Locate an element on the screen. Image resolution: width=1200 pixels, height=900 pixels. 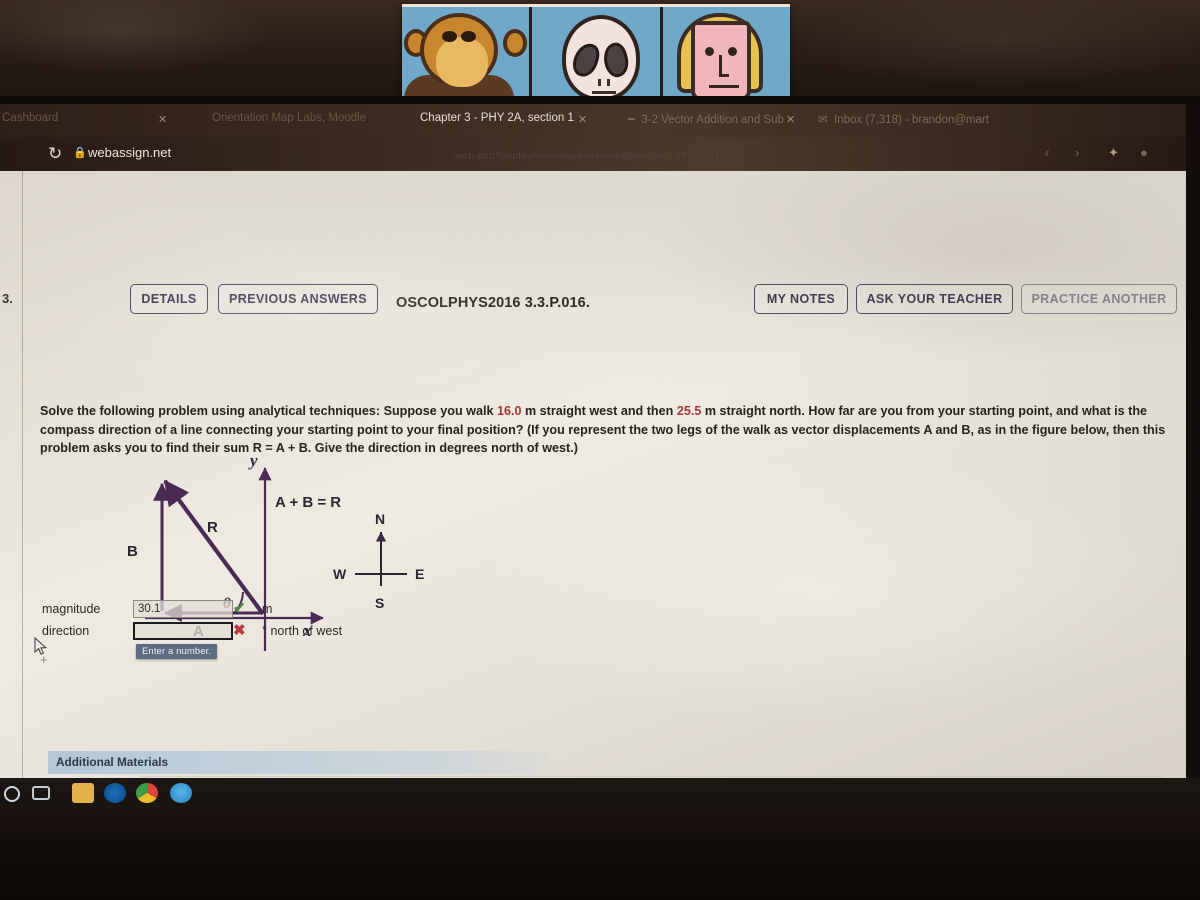
alien-mouth-icon is located at coordinates (604, 92).